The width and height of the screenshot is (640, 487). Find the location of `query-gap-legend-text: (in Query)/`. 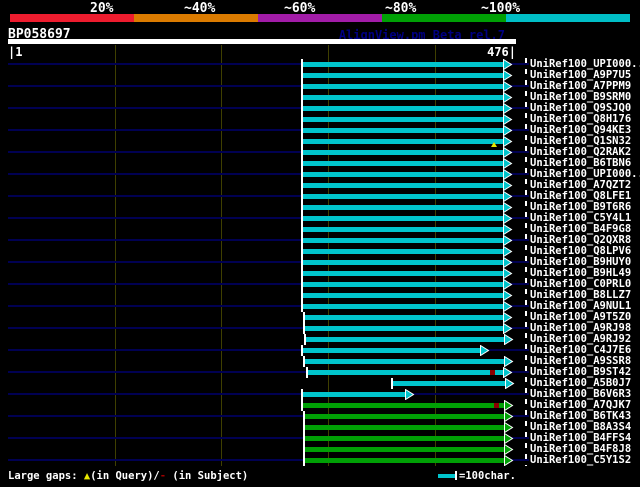

query-gap-legend-text: (in Query)/ is located at coordinates (125, 476).